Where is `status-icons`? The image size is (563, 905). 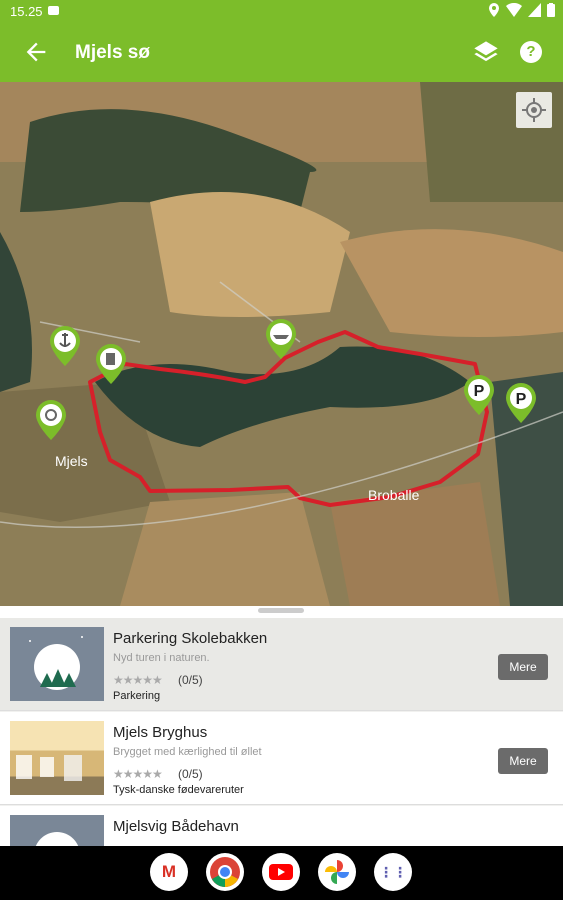 status-icons is located at coordinates (521, 10).